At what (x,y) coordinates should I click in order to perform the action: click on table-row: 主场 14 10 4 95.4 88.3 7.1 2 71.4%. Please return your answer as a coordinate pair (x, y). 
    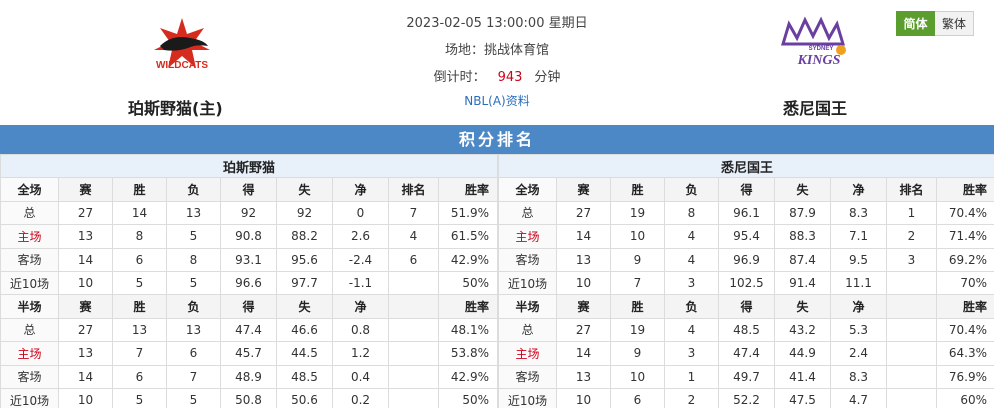
    Looking at the image, I should click on (746, 236).